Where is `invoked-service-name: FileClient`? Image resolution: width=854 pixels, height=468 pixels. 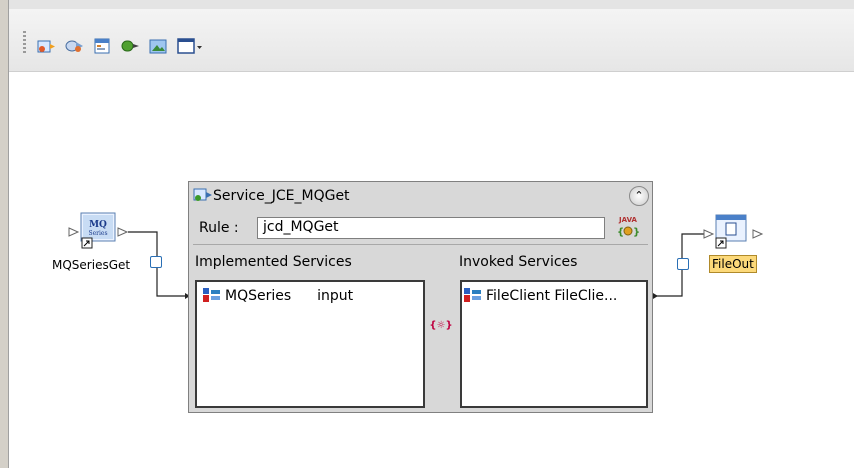 invoked-service-name: FileClient is located at coordinates (518, 296).